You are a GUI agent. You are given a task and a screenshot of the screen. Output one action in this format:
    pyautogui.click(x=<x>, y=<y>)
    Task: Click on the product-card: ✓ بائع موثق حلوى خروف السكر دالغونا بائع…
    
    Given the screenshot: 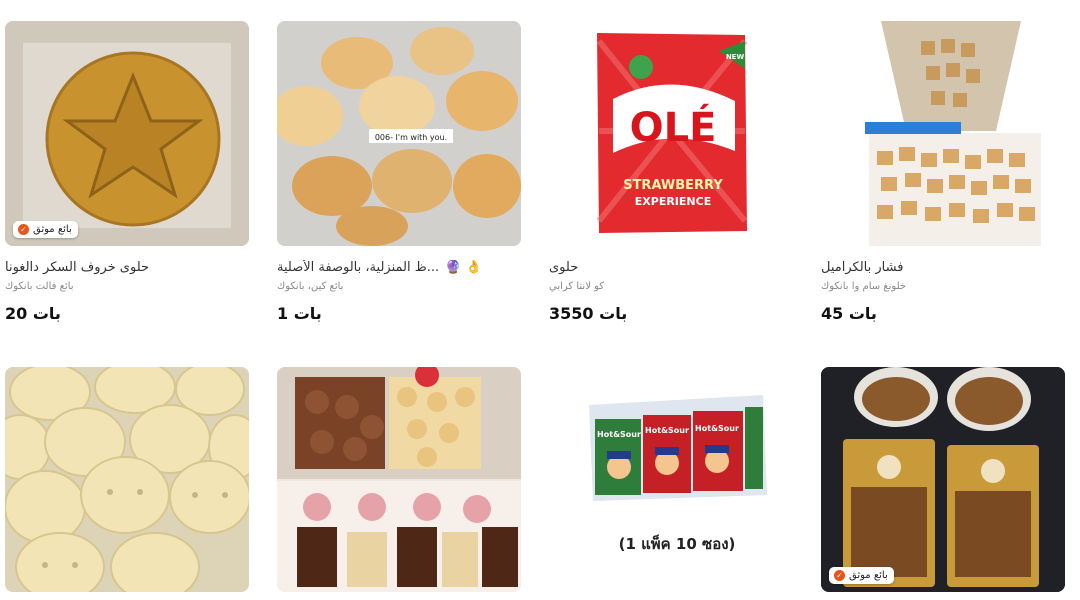 What is the action you would take?
    pyautogui.click(x=127, y=172)
    